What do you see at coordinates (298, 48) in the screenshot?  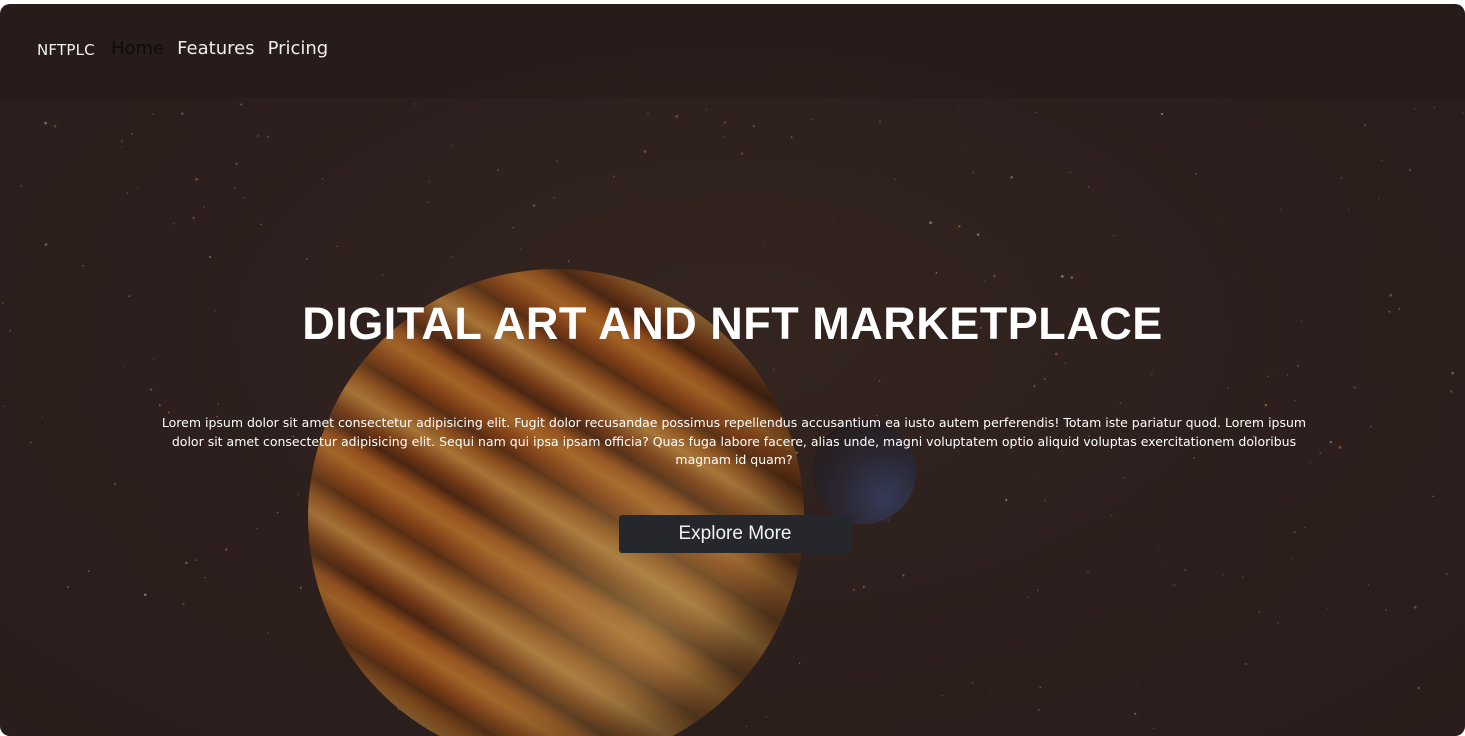 I see `nav-link-pricing: Pricing` at bounding box center [298, 48].